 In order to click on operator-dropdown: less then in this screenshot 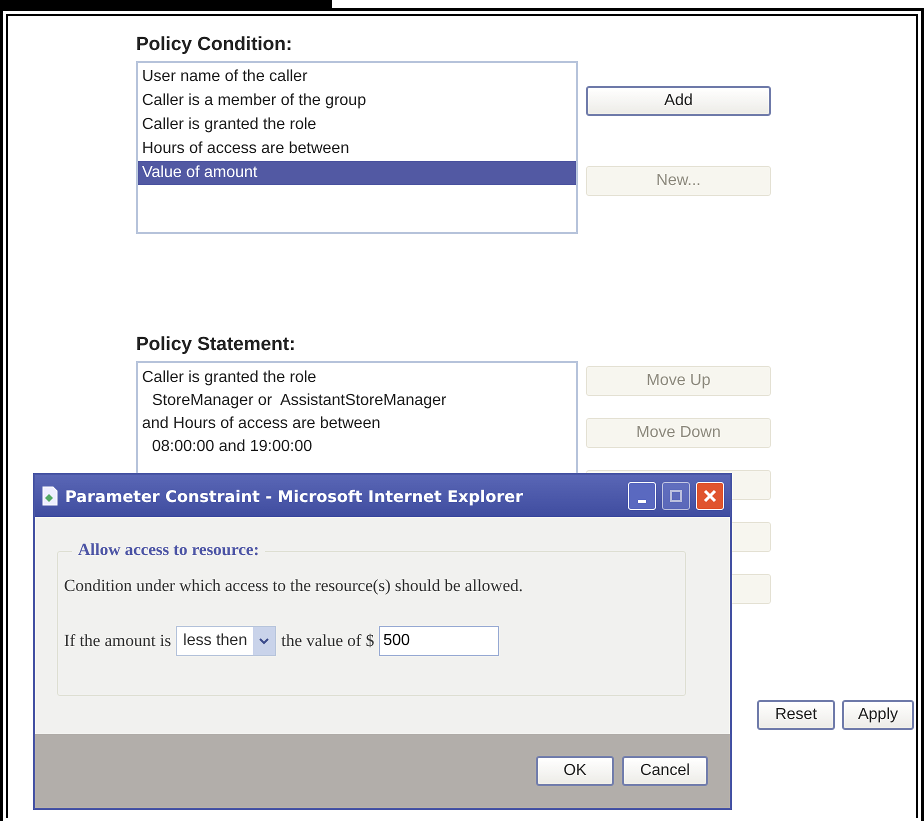, I will do `click(226, 641)`.